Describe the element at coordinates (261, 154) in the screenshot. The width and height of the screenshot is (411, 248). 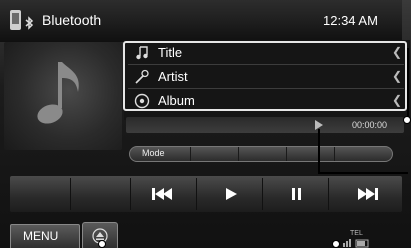
I see `mode-button: Mode` at that location.